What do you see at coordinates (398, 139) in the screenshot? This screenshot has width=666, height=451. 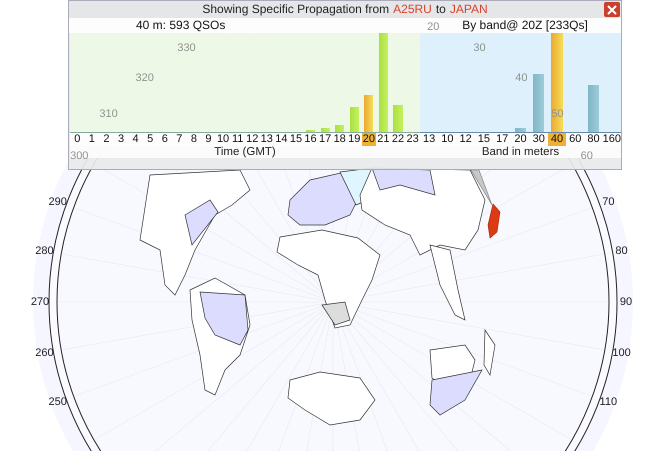 I see `hour-label: 22` at bounding box center [398, 139].